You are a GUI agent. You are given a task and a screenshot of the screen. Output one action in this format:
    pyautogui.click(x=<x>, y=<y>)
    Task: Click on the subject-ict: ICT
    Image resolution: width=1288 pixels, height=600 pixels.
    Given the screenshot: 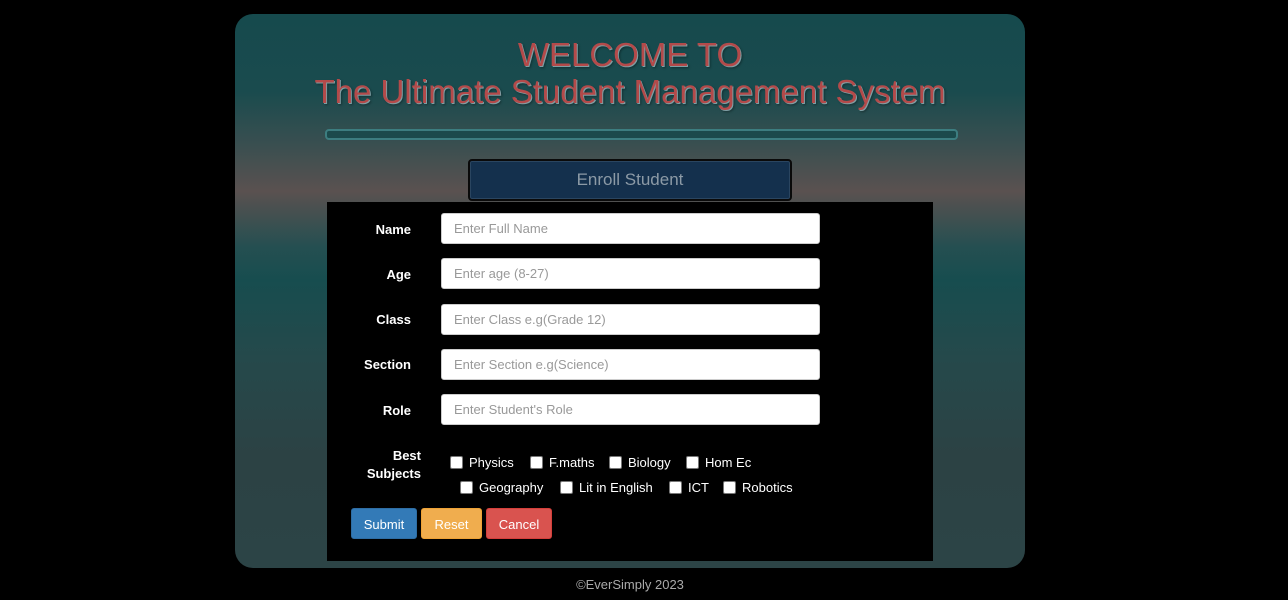 What is the action you would take?
    pyautogui.click(x=689, y=487)
    